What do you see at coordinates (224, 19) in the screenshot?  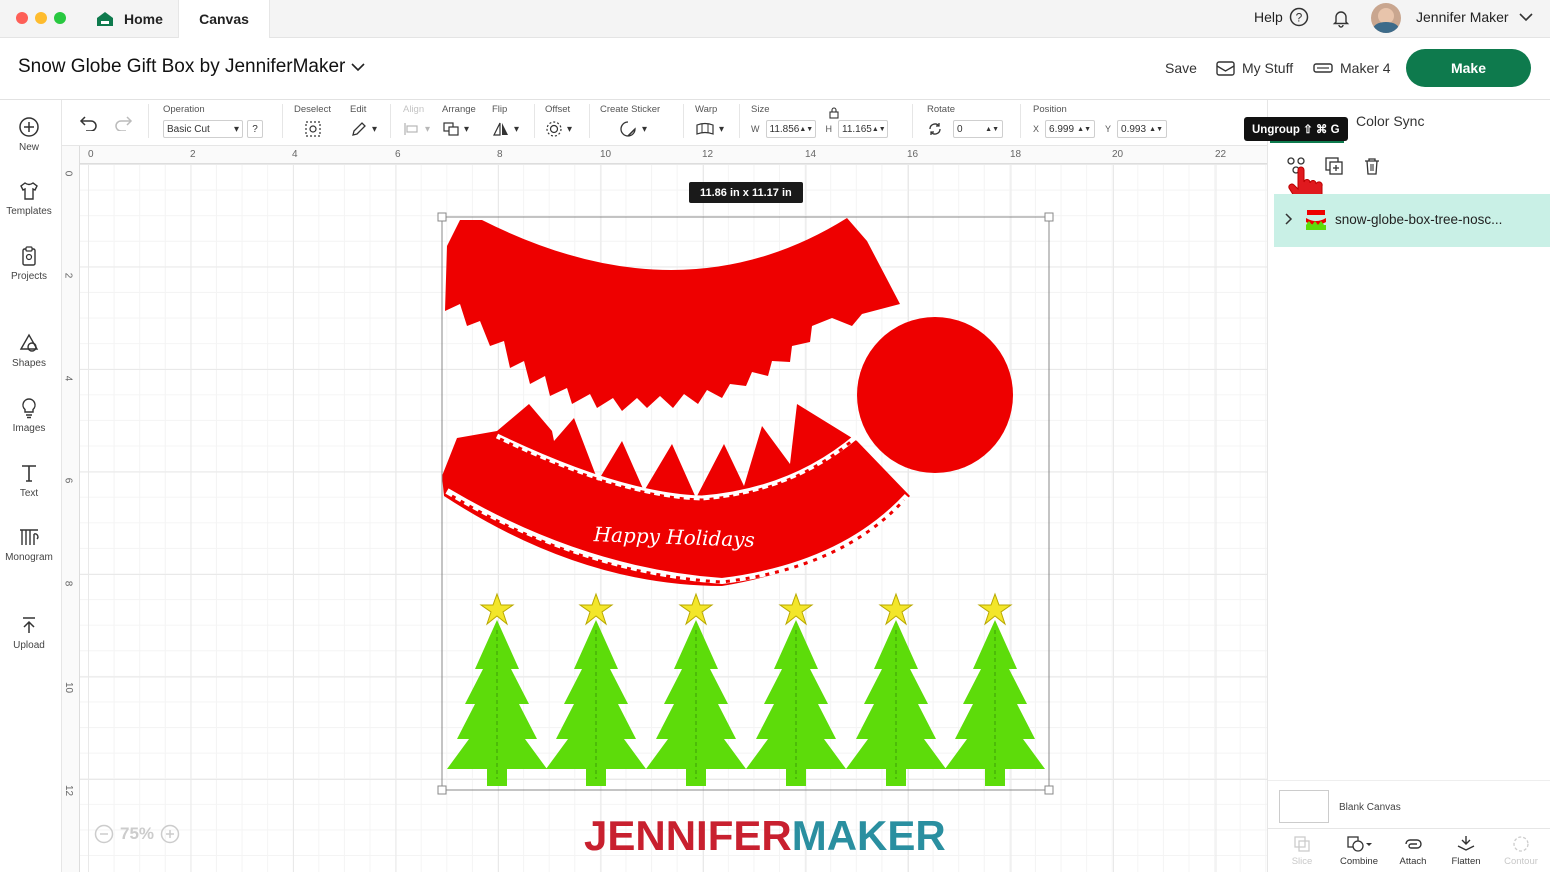 I see `tab-canvas: Canvas` at bounding box center [224, 19].